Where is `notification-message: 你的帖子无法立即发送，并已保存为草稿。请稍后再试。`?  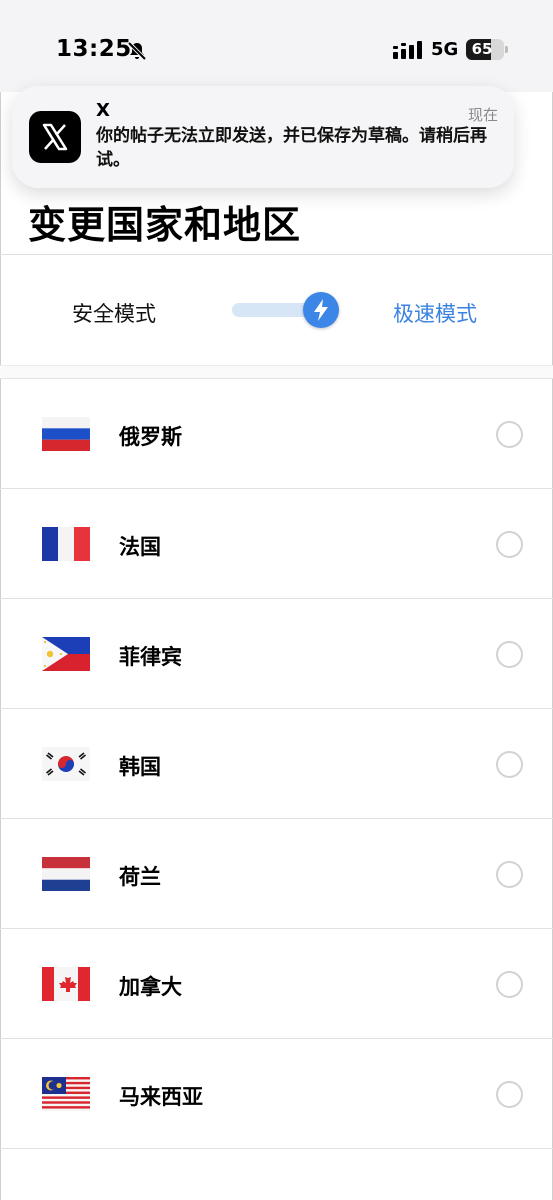
notification-message: 你的帖子无法立即发送，并已保存为草稿。请稍后再试。 is located at coordinates (291, 148).